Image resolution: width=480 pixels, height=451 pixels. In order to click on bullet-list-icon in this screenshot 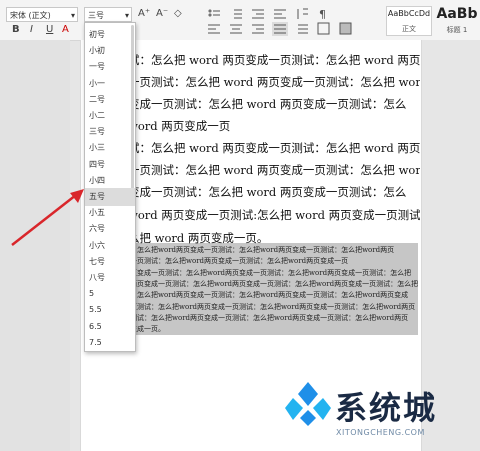, I will do `click(214, 13)`.